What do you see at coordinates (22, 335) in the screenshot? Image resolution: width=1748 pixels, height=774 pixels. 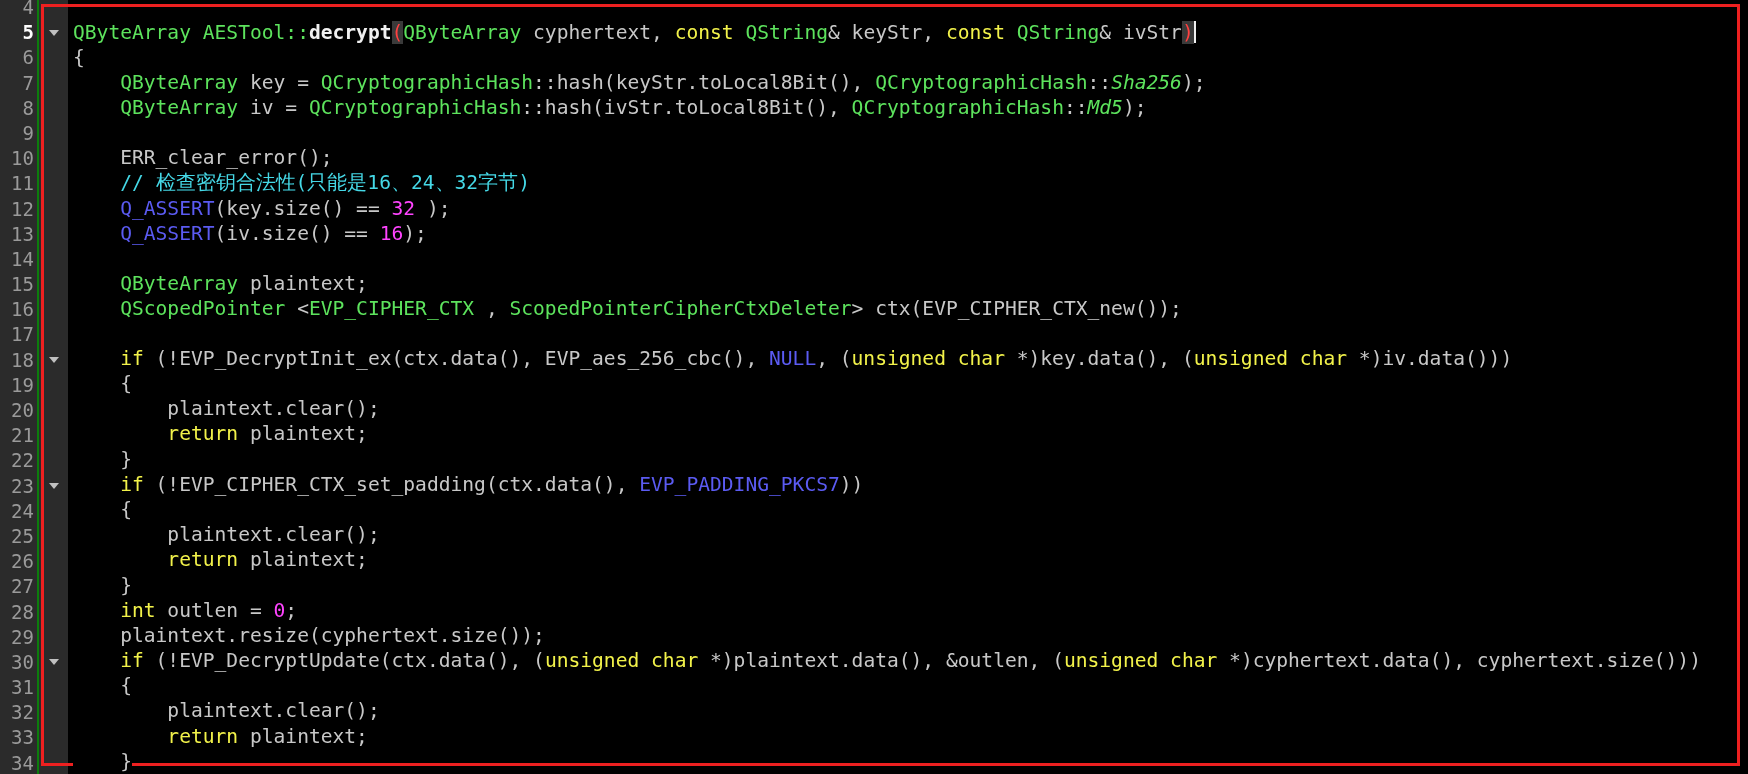 I see `line-number: 17` at bounding box center [22, 335].